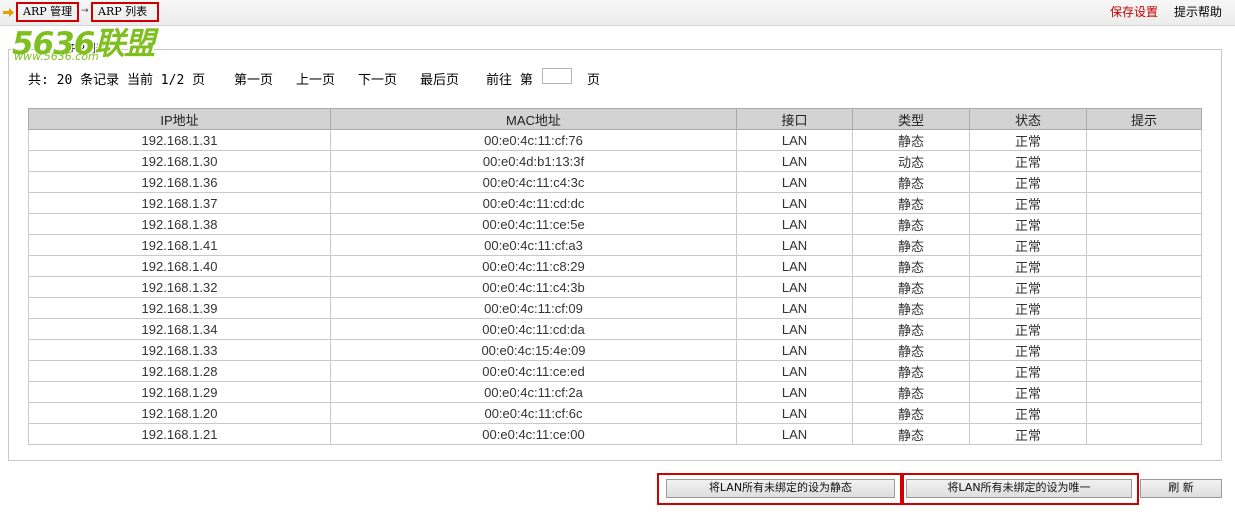 The image size is (1235, 527). Describe the element at coordinates (1181, 488) in the screenshot. I see `refresh-button: 刷 新` at that location.